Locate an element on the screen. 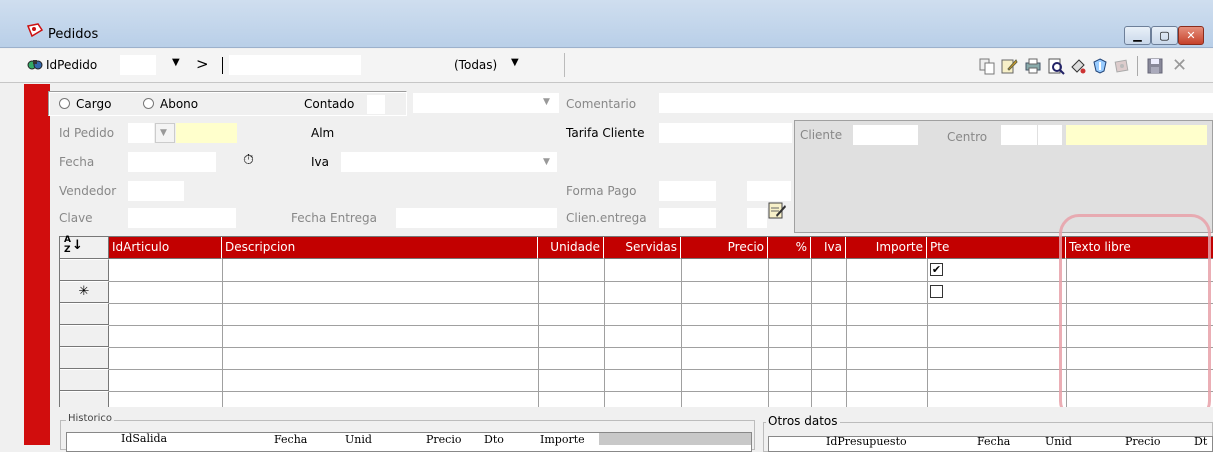  col-header-precio: Precio is located at coordinates (724, 248).